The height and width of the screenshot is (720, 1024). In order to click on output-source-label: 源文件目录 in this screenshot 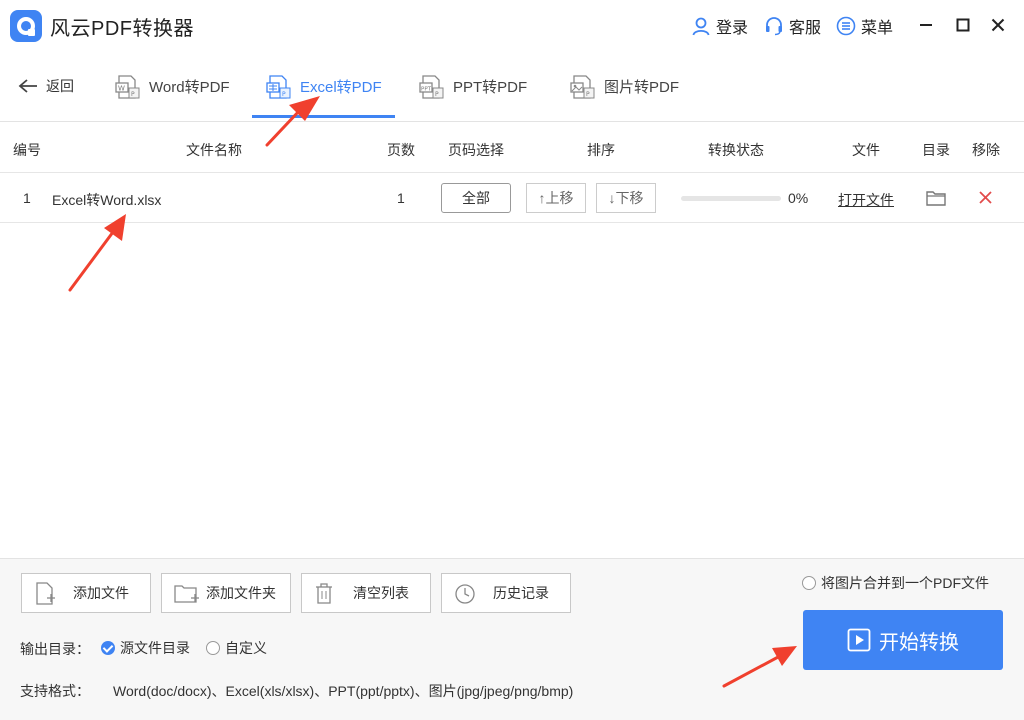, I will do `click(155, 648)`.